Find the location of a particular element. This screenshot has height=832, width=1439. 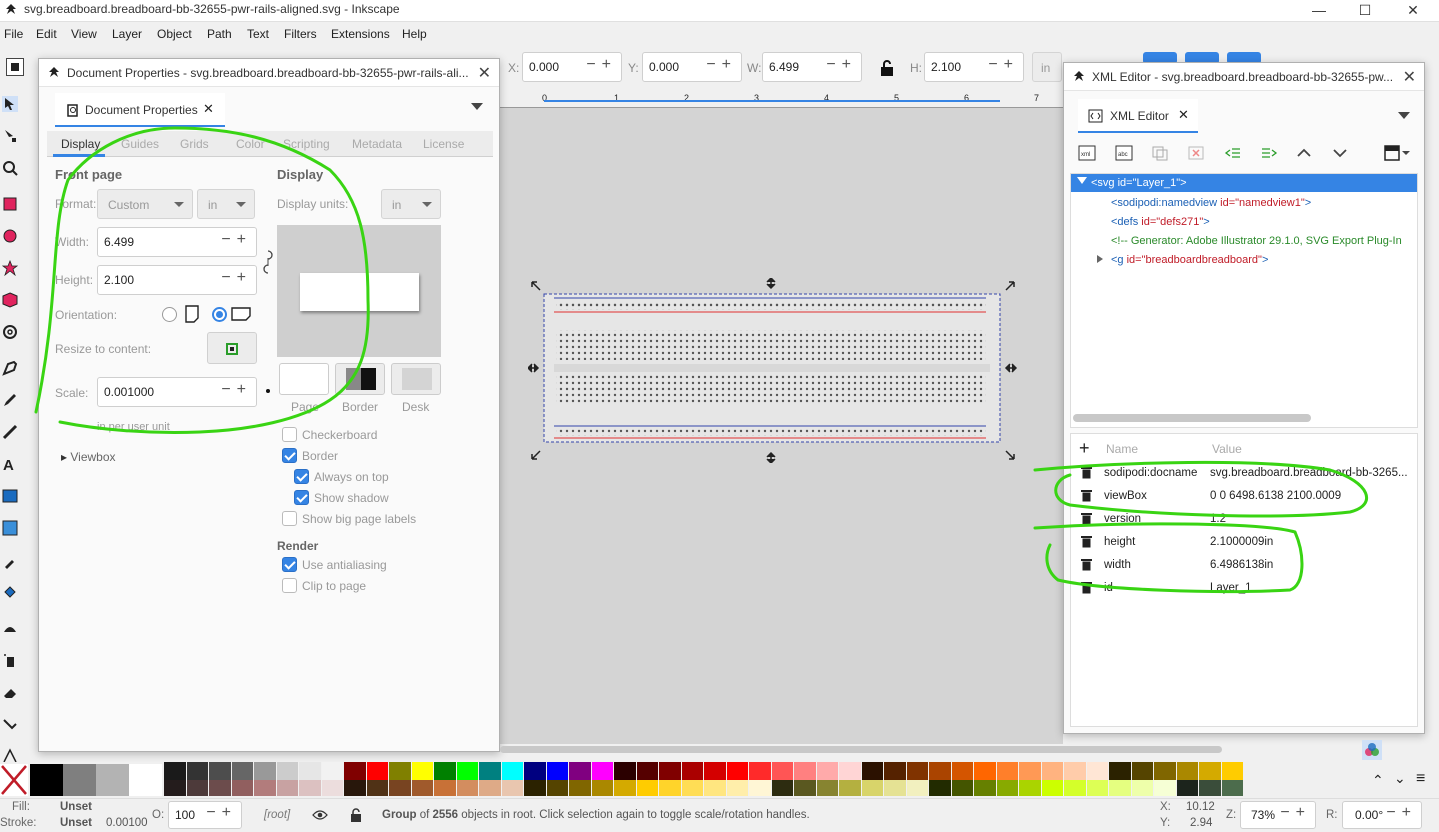

landscape-radio is located at coordinates (219, 314).